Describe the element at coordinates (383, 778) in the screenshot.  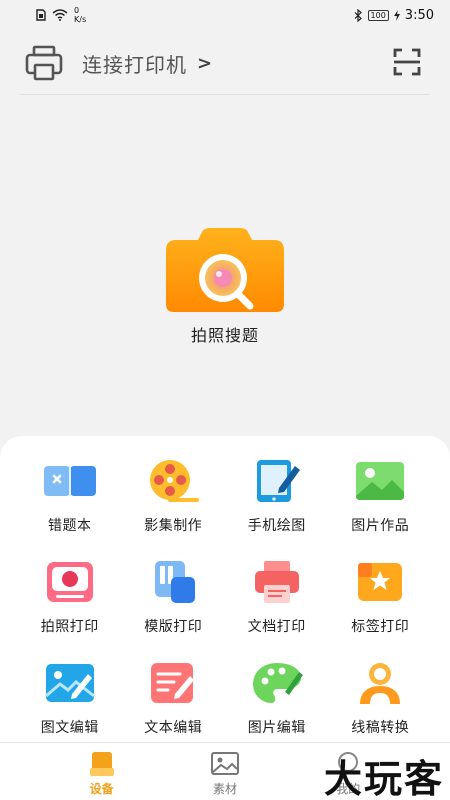
I see `watermark-logo: 大玩客` at that location.